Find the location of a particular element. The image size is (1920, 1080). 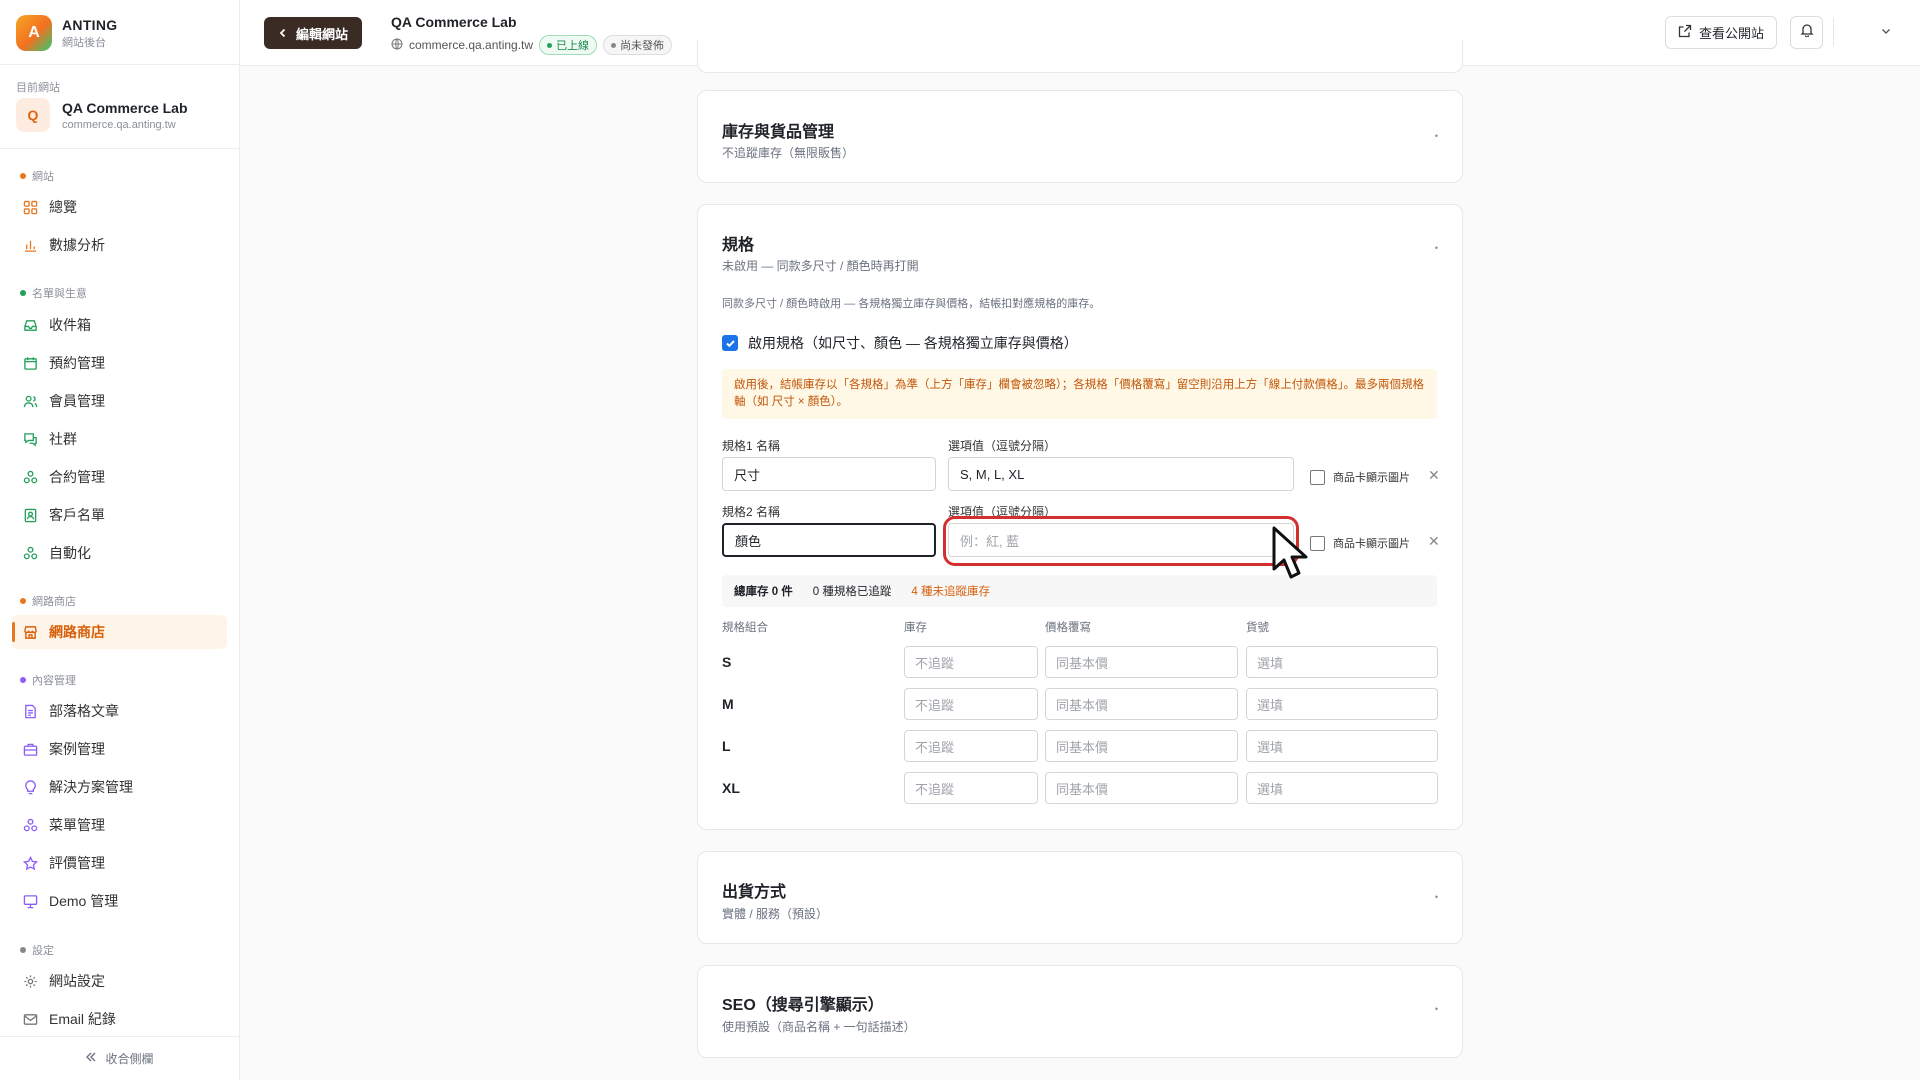

chevron-up-icon: • is located at coordinates (1436, 248).